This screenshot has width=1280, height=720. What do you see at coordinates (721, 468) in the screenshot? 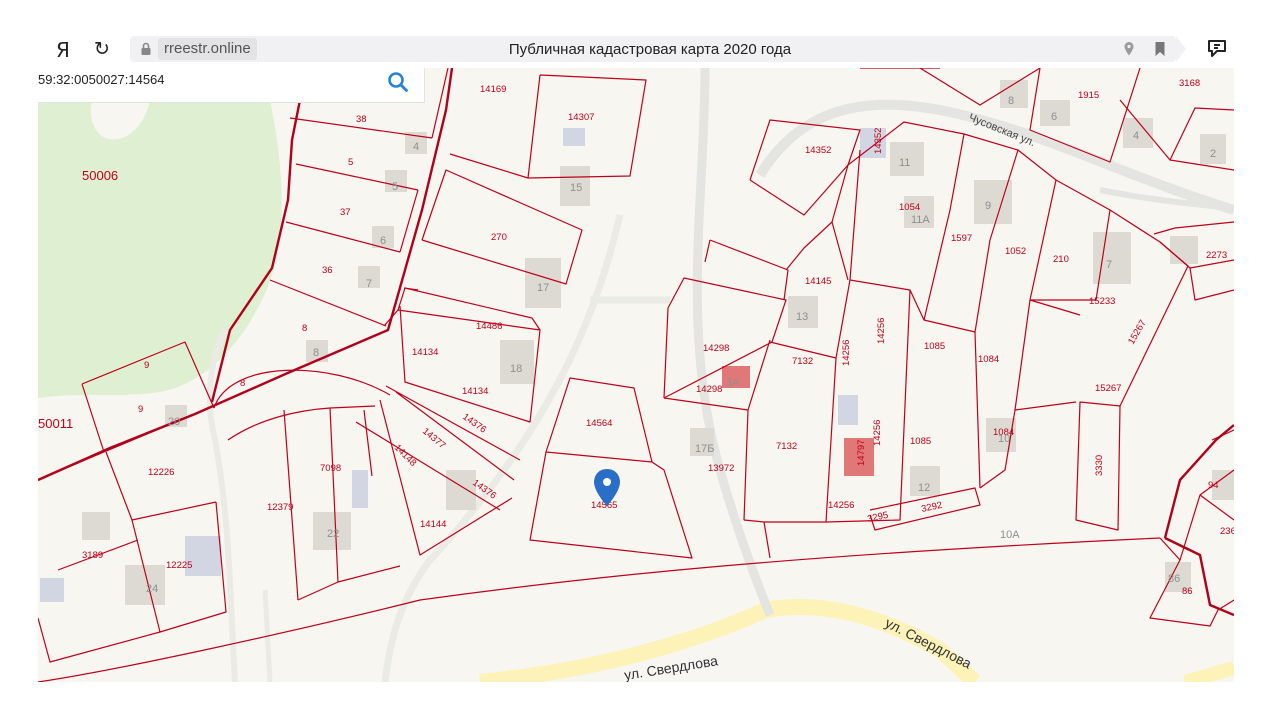
I see `parcel-label: 13972` at bounding box center [721, 468].